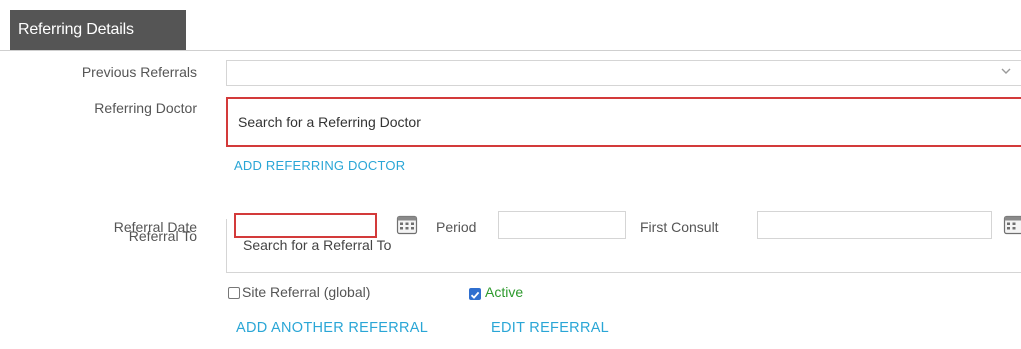 The width and height of the screenshot is (1021, 349). What do you see at coordinates (305, 225) in the screenshot?
I see `referral-date-input` at bounding box center [305, 225].